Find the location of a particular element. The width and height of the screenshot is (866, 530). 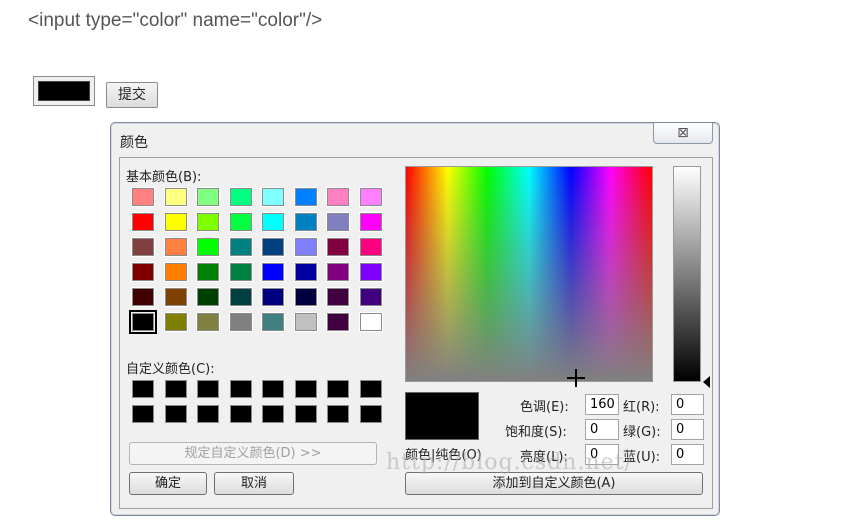

basic-colors-grid is located at coordinates (256, 260).